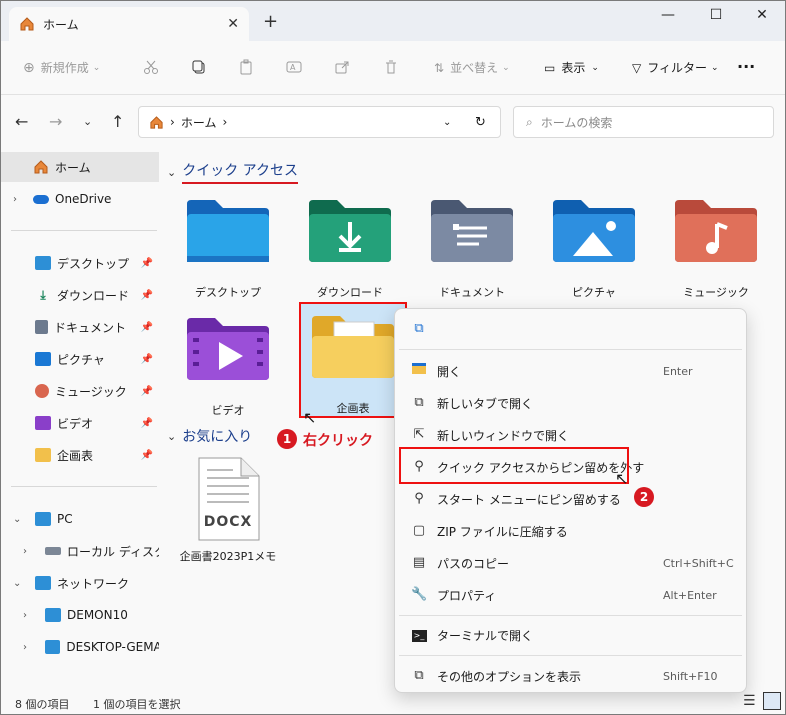 Image resolution: width=786 pixels, height=715 pixels. Describe the element at coordinates (570, 635) in the screenshot. I see `menu-item-terminal: >_ ターミナルで開く` at that location.